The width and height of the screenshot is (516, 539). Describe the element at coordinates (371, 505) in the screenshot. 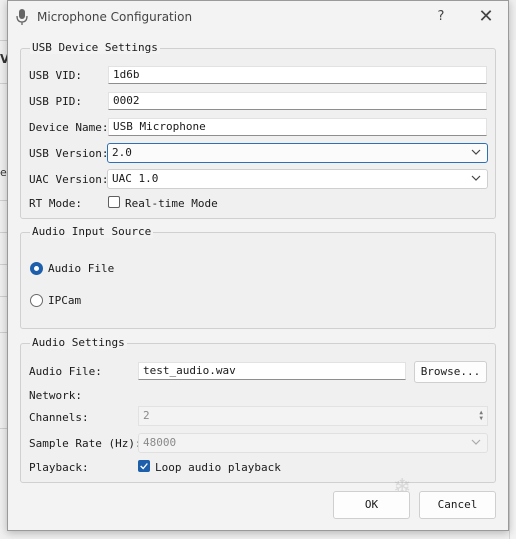

I see `ok-button: OK` at that location.